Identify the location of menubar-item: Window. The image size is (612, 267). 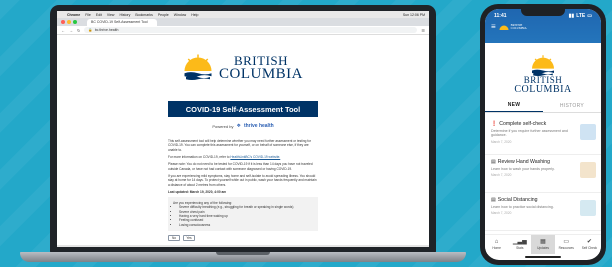
(180, 15).